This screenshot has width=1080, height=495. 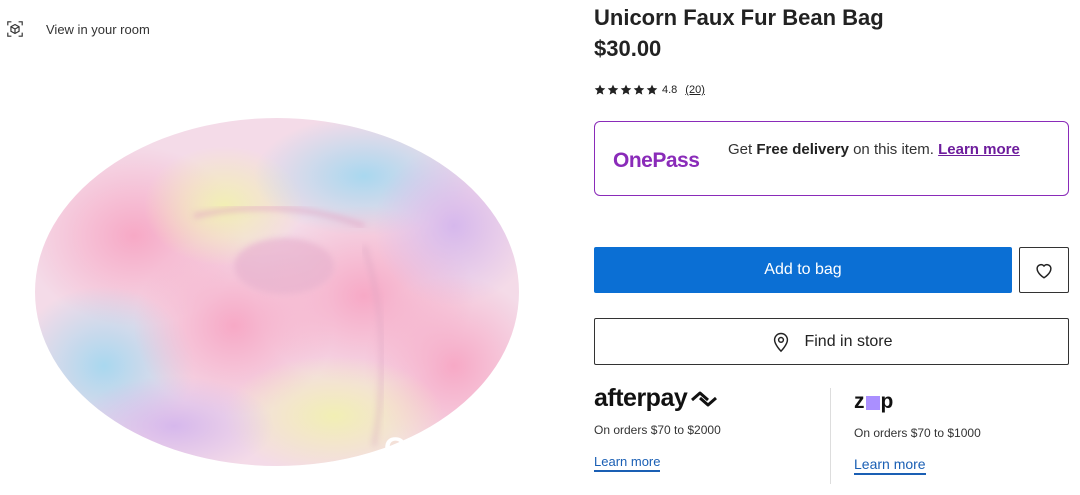 What do you see at coordinates (859, 401) in the screenshot?
I see `zip-logo-left: z` at bounding box center [859, 401].